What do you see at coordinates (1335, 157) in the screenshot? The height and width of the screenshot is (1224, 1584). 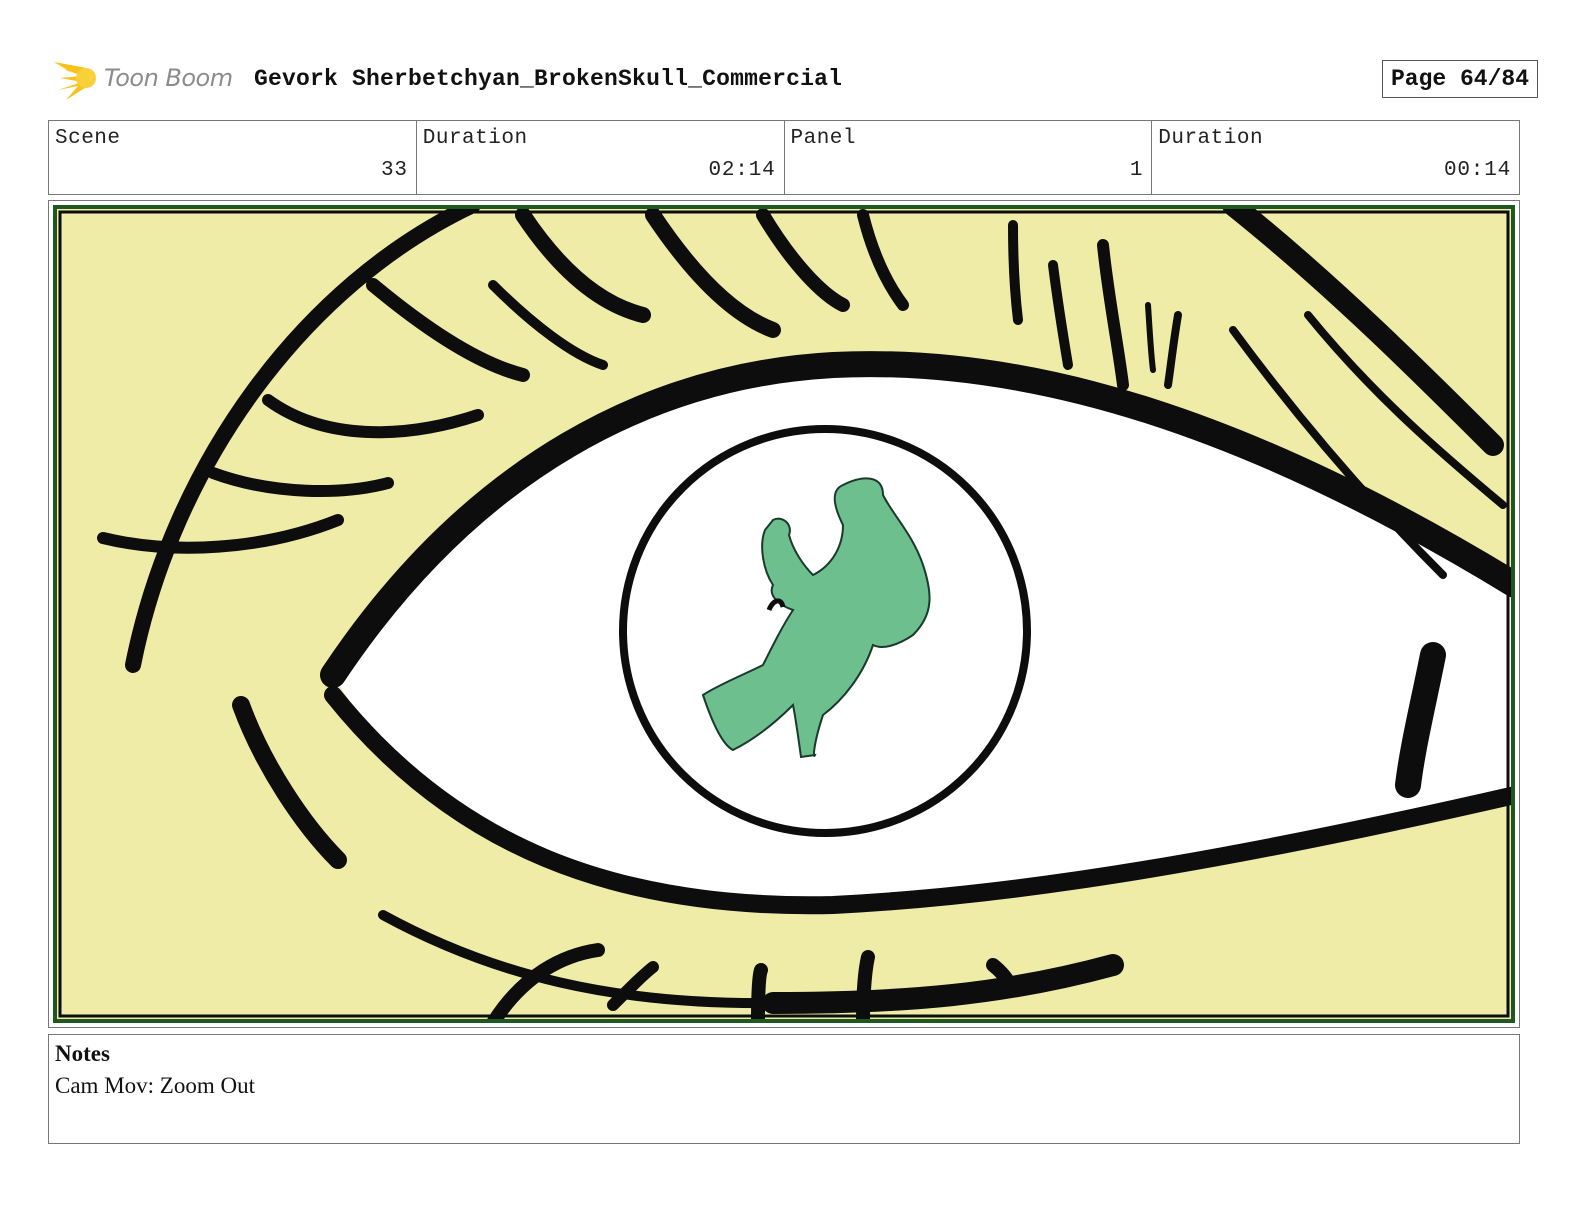 I see `panel-duration-cell: Duration 00:14` at bounding box center [1335, 157].